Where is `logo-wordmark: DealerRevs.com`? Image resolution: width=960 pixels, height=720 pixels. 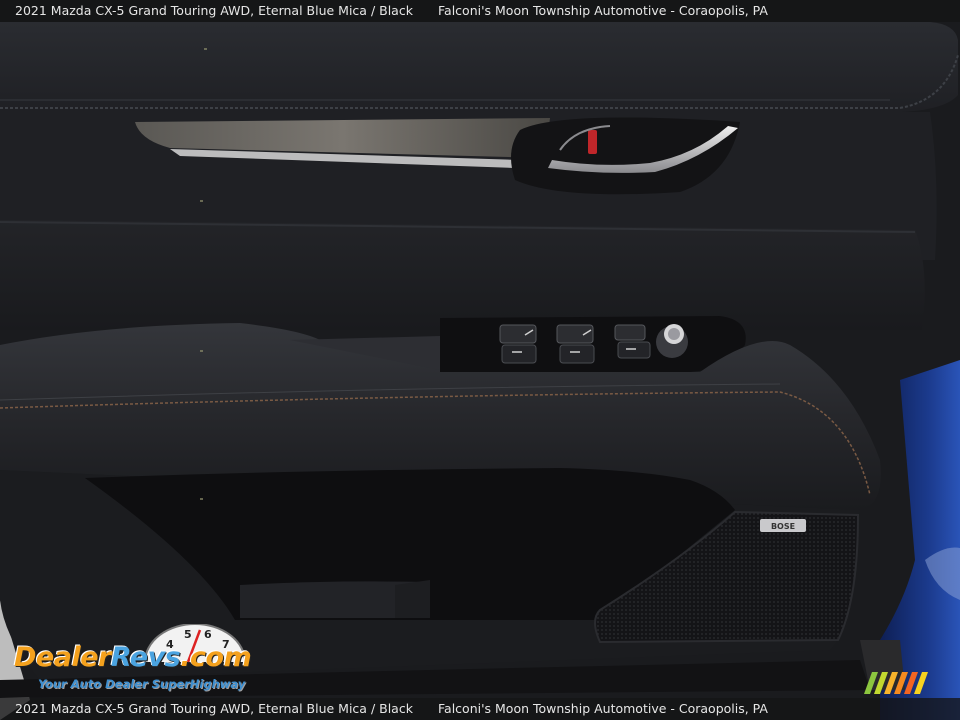 logo-wordmark: DealerRevs.com is located at coordinates (133, 657).